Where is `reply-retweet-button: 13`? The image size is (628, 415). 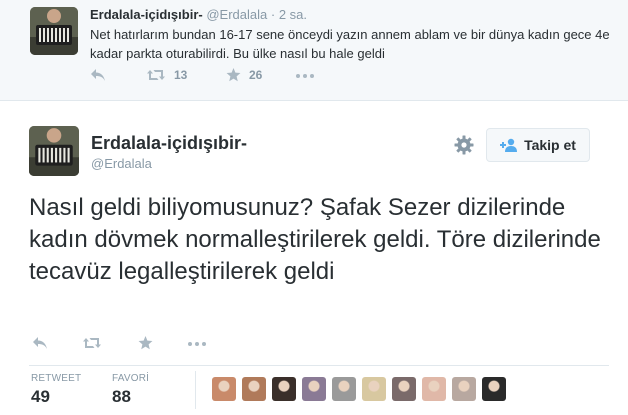 reply-retweet-button: 13 is located at coordinates (166, 75).